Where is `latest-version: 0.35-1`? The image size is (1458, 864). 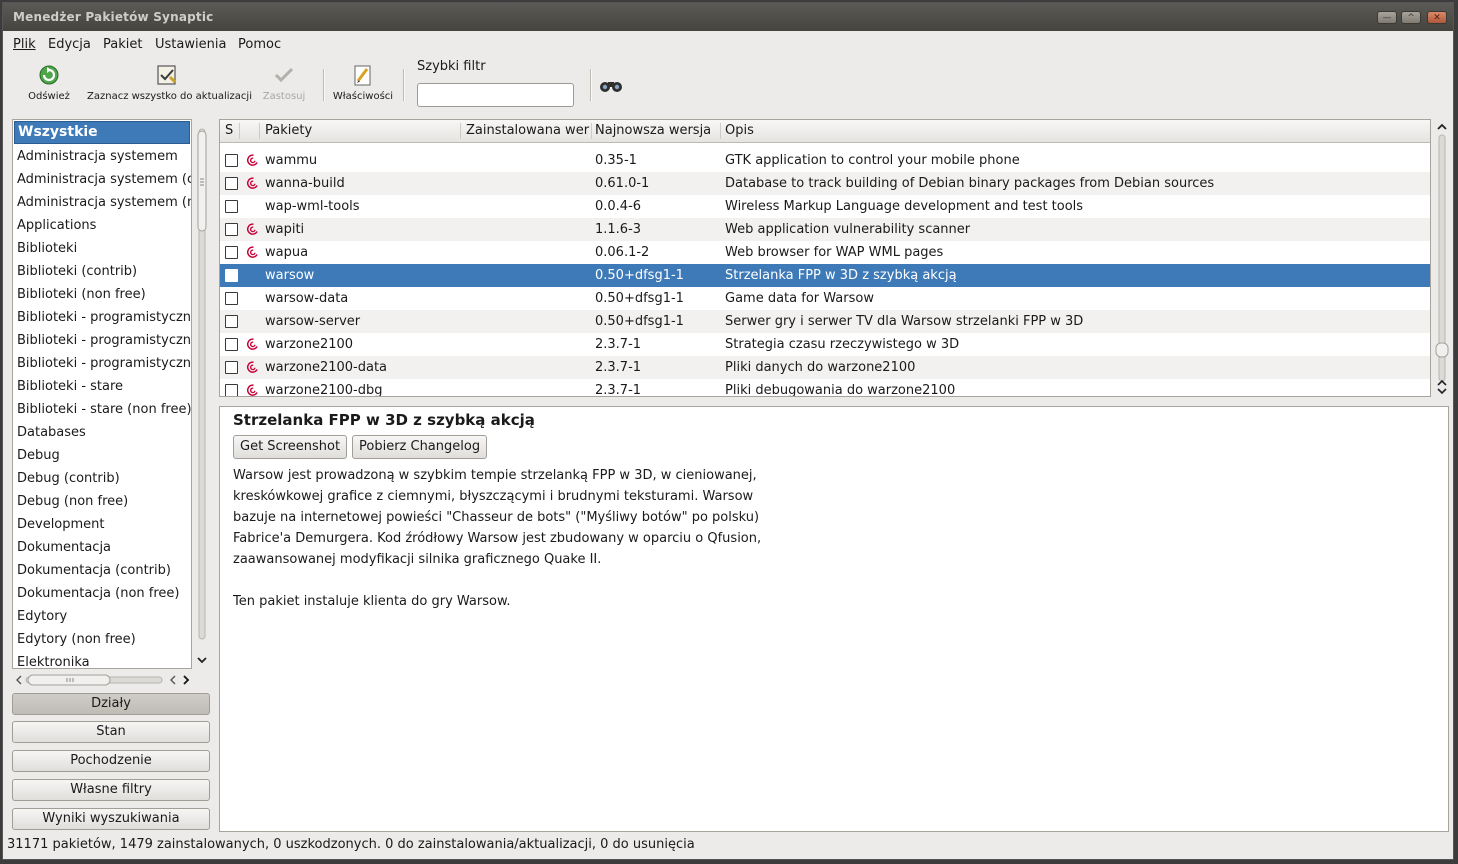 latest-version: 0.35-1 is located at coordinates (616, 160).